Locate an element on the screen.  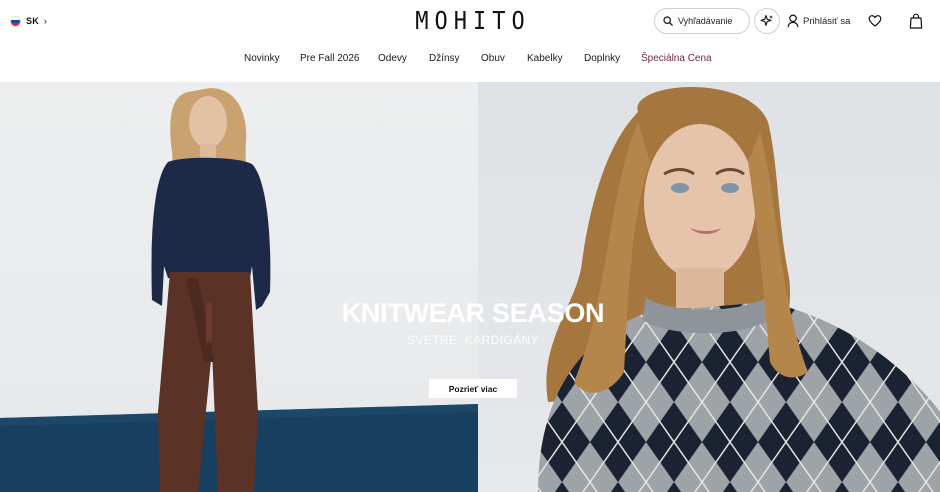
nav-item-pre-fall: Pre Fall 2026 is located at coordinates (329, 58).